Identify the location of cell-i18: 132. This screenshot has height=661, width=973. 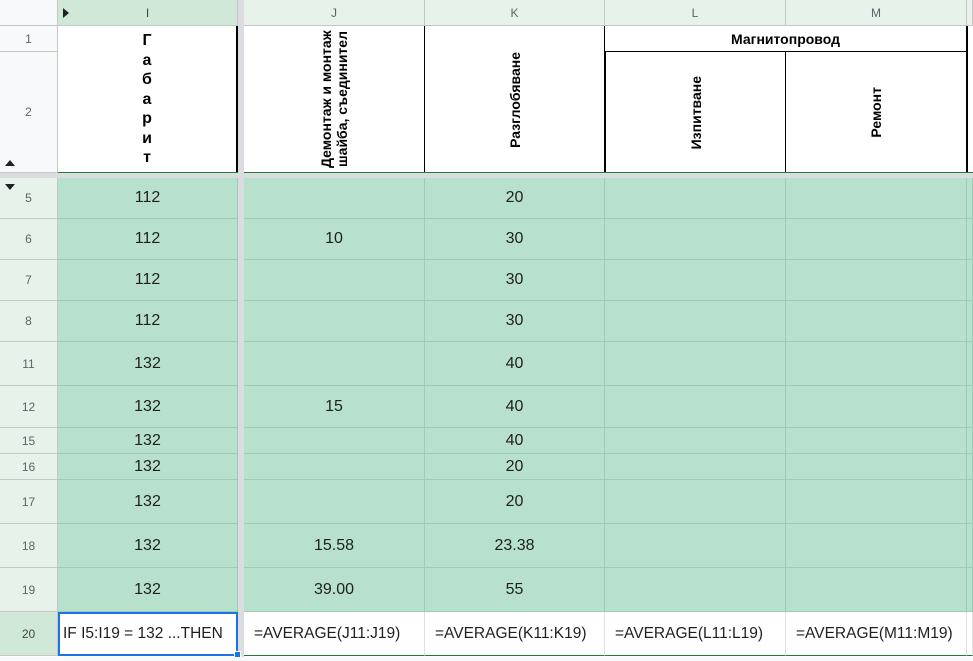
(148, 546).